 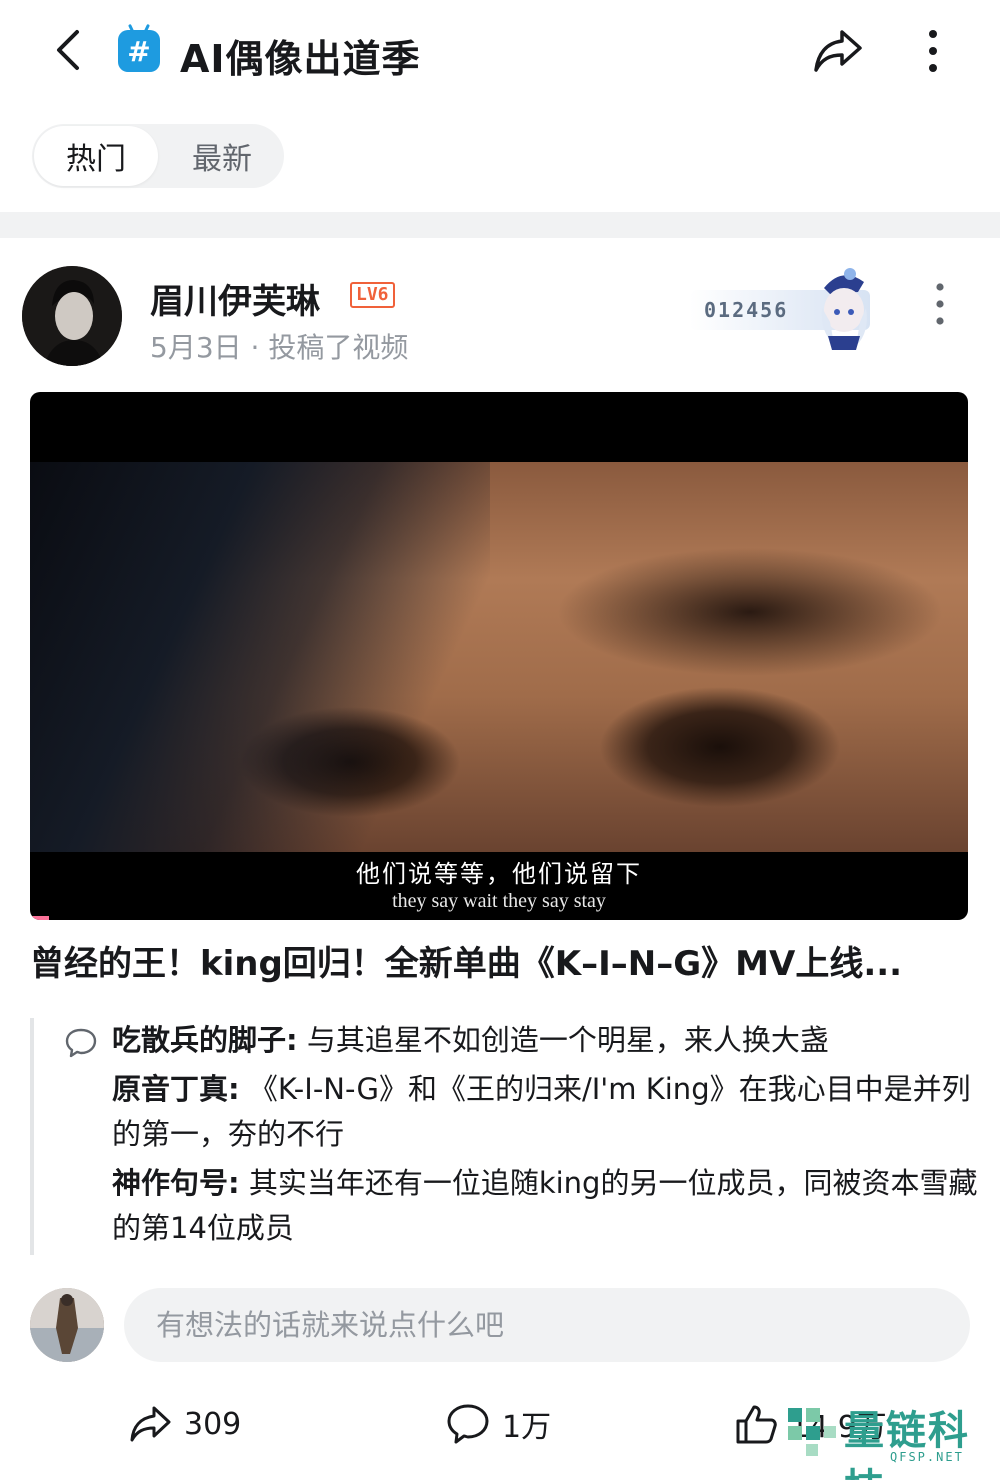 I want to click on fan-badge: 012456, so click(x=795, y=306).